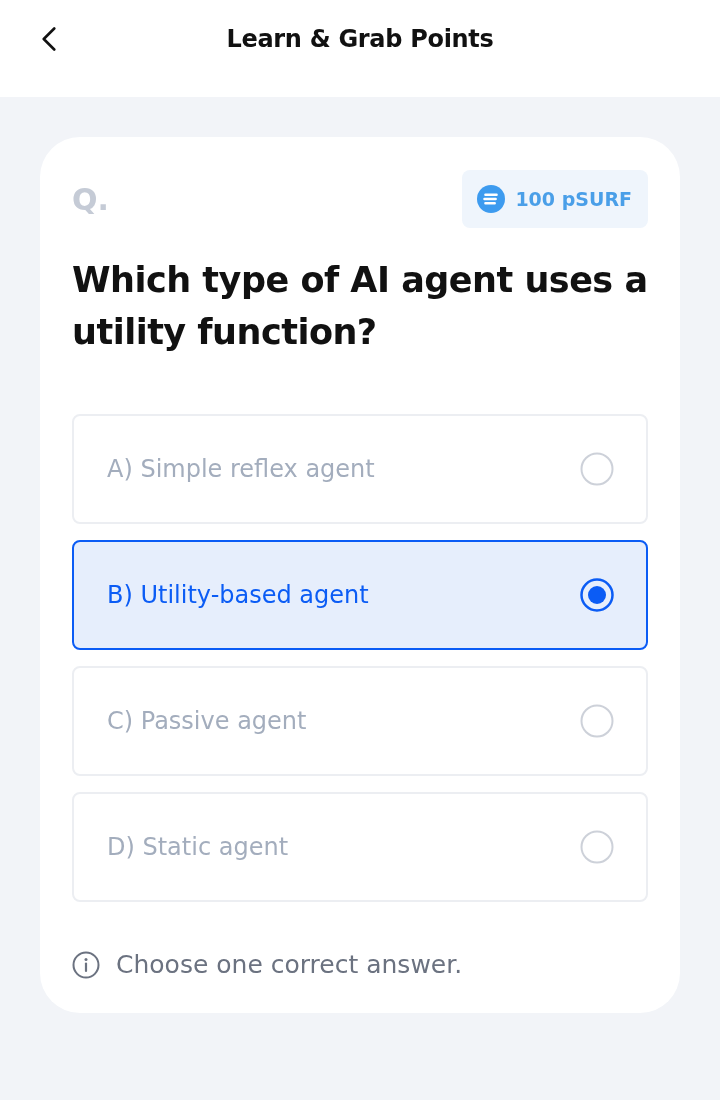 The height and width of the screenshot is (1100, 720). What do you see at coordinates (360, 721) in the screenshot?
I see `answer-option: C) Passive agent` at bounding box center [360, 721].